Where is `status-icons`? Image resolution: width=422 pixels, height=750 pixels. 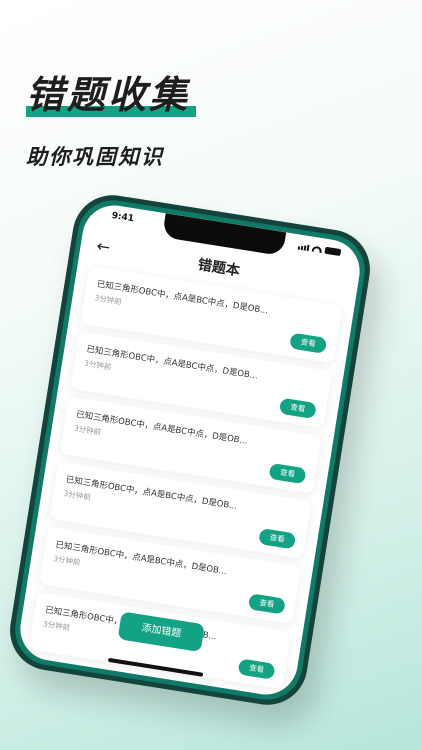 status-icons is located at coordinates (319, 249).